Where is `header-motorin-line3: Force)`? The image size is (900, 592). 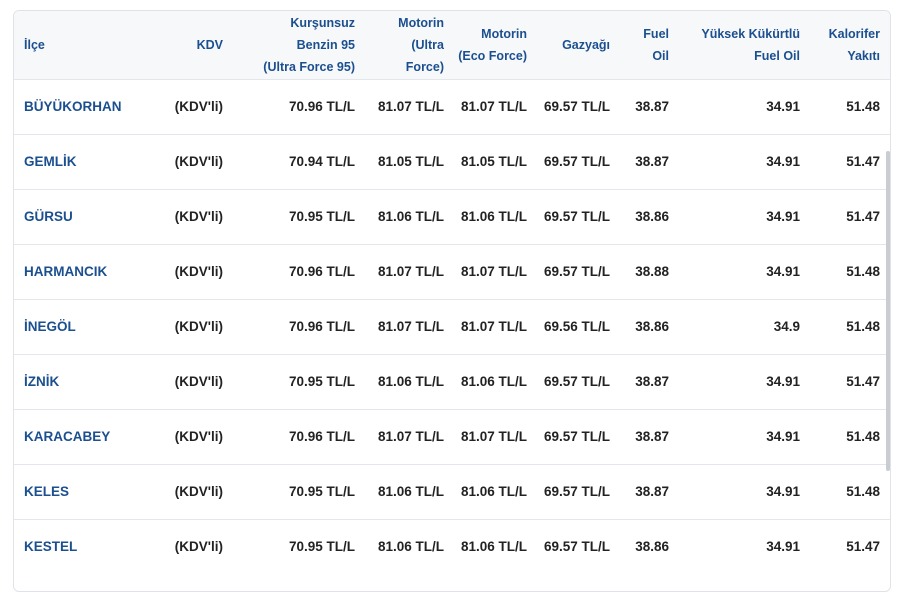
header-motorin-line3: Force) is located at coordinates (424, 66).